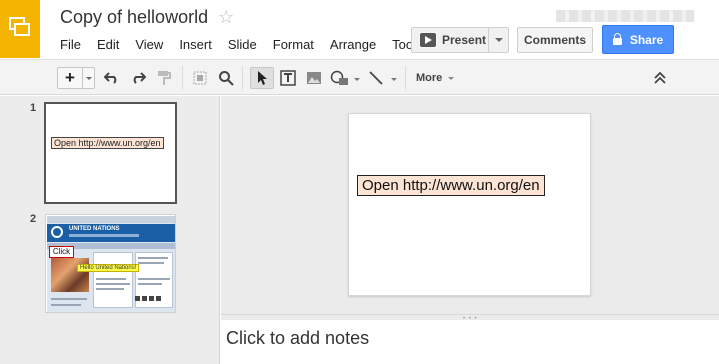  What do you see at coordinates (451, 185) in the screenshot?
I see `slide-text-box: Open http://www.un.org/en` at bounding box center [451, 185].